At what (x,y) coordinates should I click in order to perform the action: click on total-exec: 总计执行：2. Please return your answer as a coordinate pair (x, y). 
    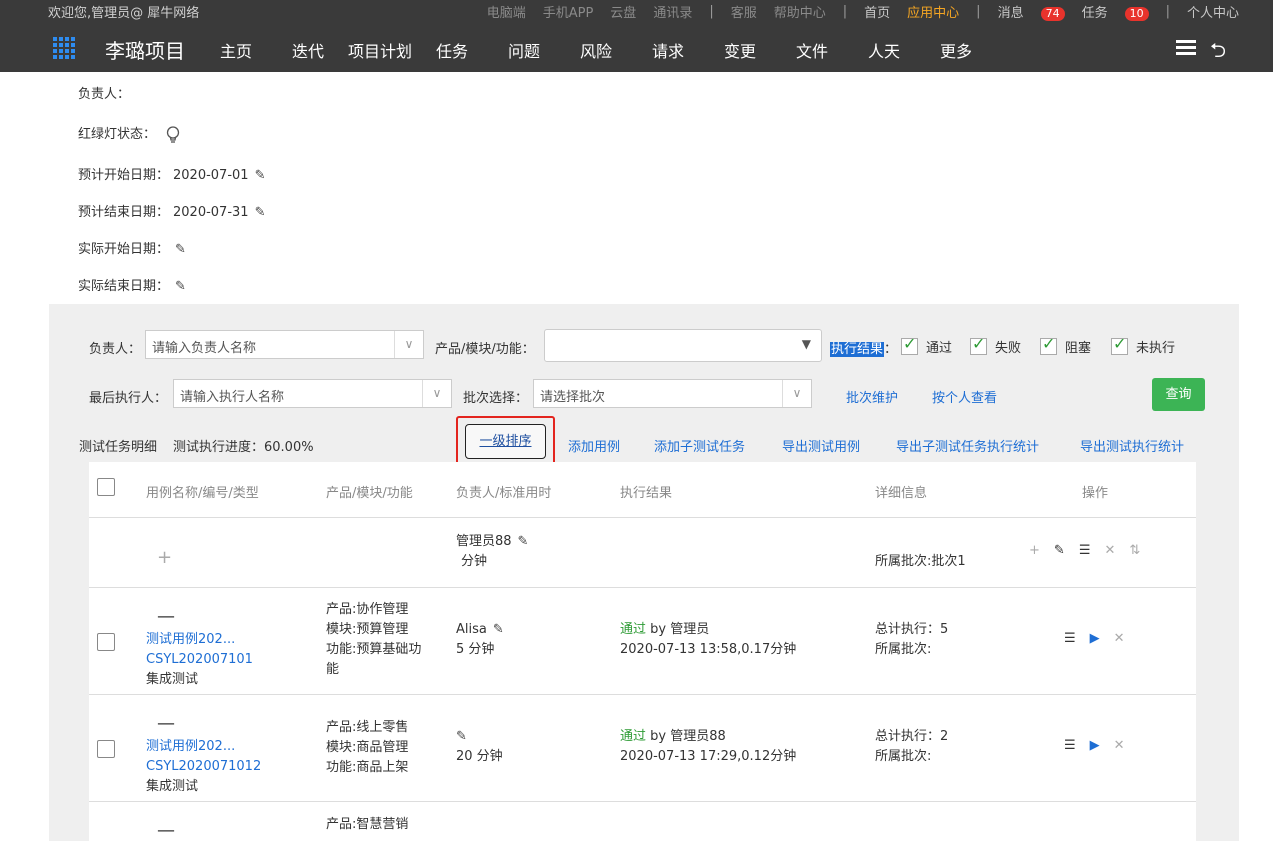
    Looking at the image, I should click on (912, 736).